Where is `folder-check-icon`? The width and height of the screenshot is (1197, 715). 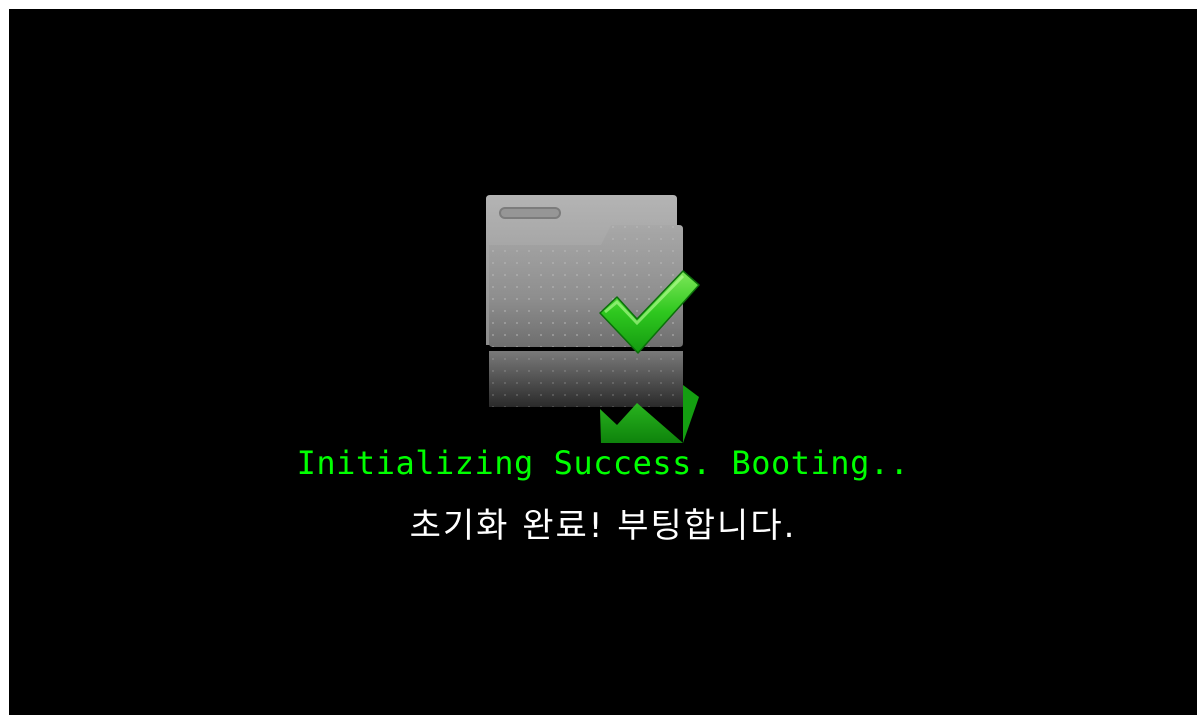 folder-check-icon is located at coordinates (590, 314).